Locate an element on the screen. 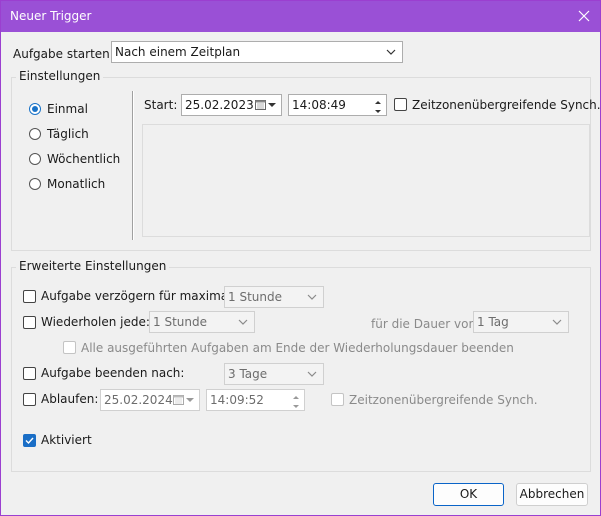 The image size is (601, 516). close-button is located at coordinates (584, 16).